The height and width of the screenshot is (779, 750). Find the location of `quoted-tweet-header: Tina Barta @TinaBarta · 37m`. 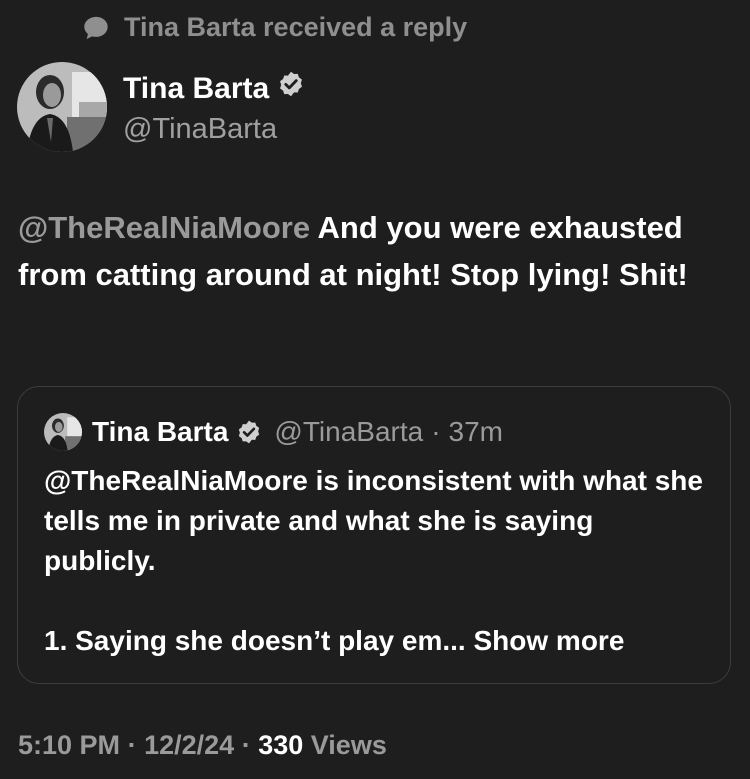

quoted-tweet-header: Tina Barta @TinaBarta · 37m is located at coordinates (273, 432).